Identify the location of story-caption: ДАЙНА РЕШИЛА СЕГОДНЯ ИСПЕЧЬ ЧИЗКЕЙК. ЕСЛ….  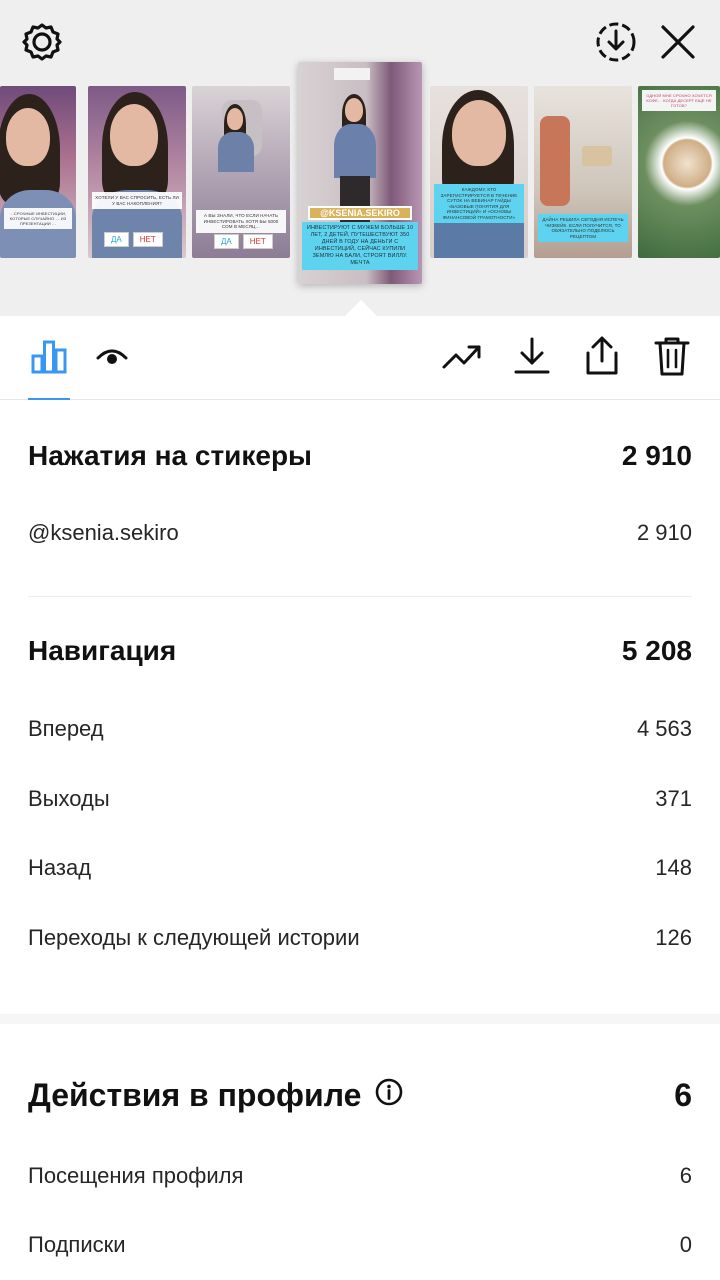
(583, 228).